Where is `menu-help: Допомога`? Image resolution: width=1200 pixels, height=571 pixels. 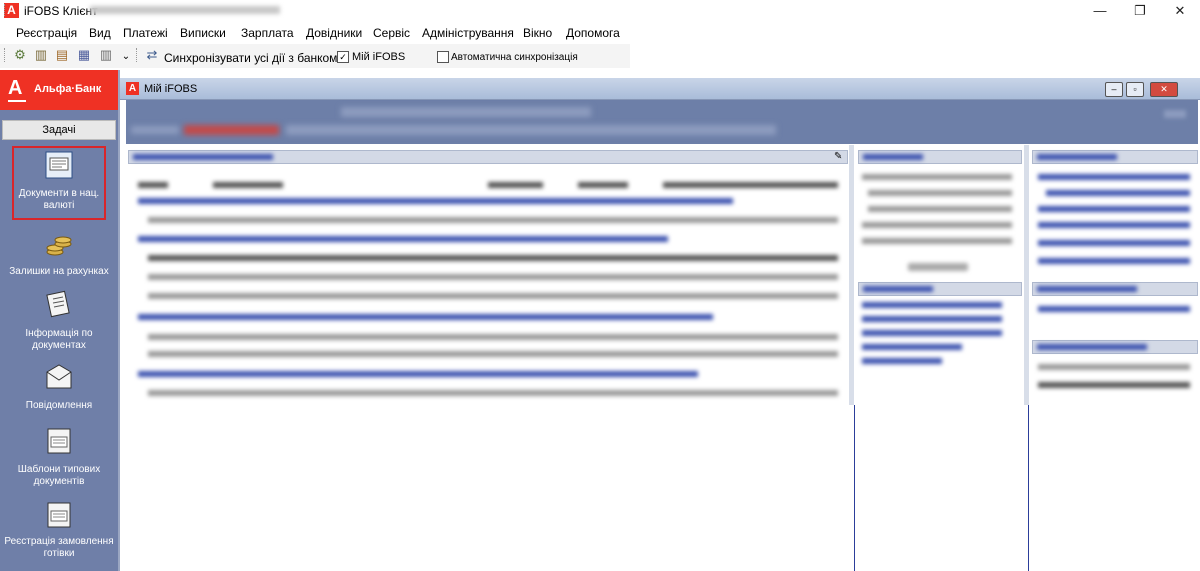
menu-help: Допомога is located at coordinates (593, 33).